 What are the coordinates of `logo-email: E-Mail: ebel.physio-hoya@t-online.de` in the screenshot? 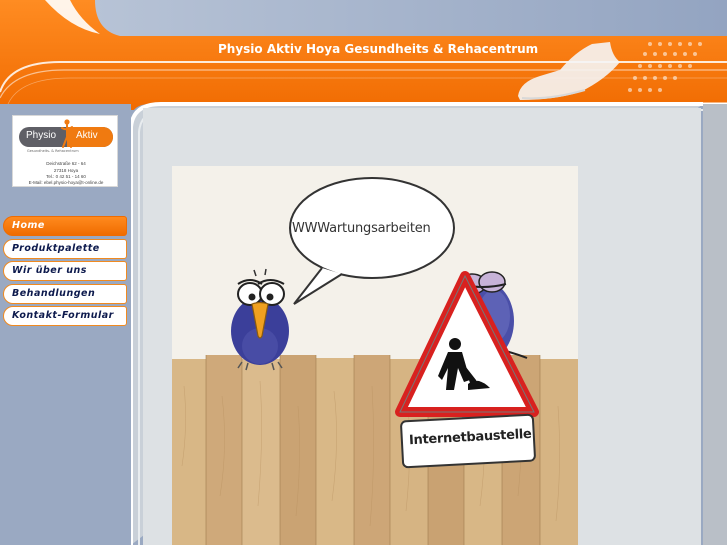 It's located at (66, 182).